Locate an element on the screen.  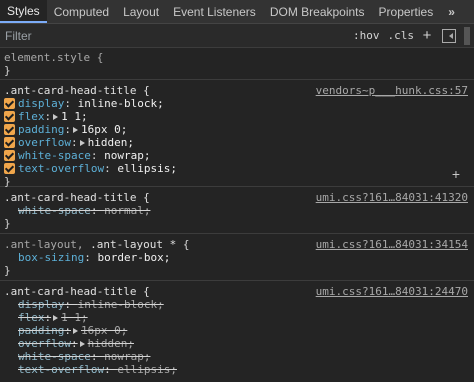
property-row: white-space: normal; is located at coordinates (84, 210).